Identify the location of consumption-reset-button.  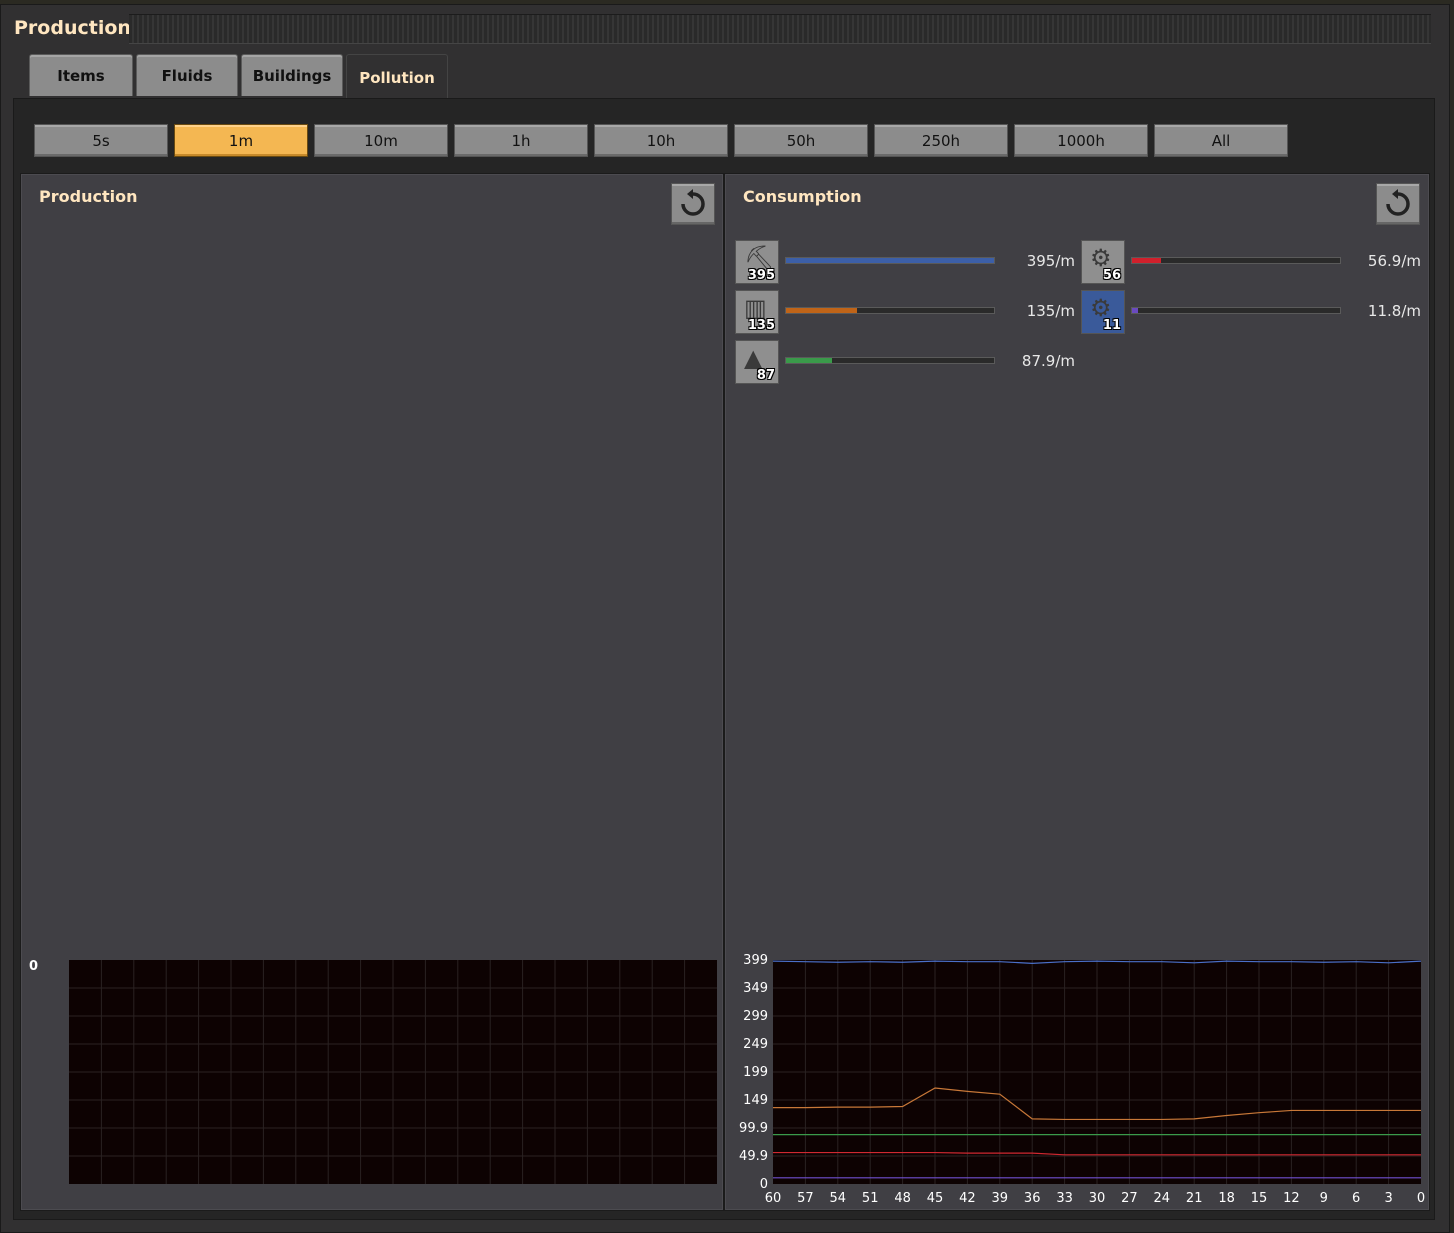
(1398, 204).